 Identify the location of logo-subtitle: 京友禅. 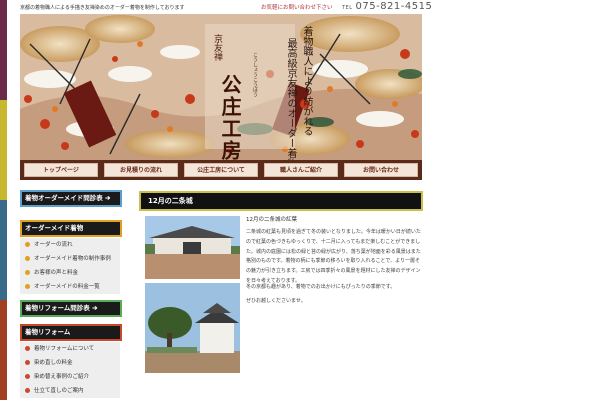
(217, 47).